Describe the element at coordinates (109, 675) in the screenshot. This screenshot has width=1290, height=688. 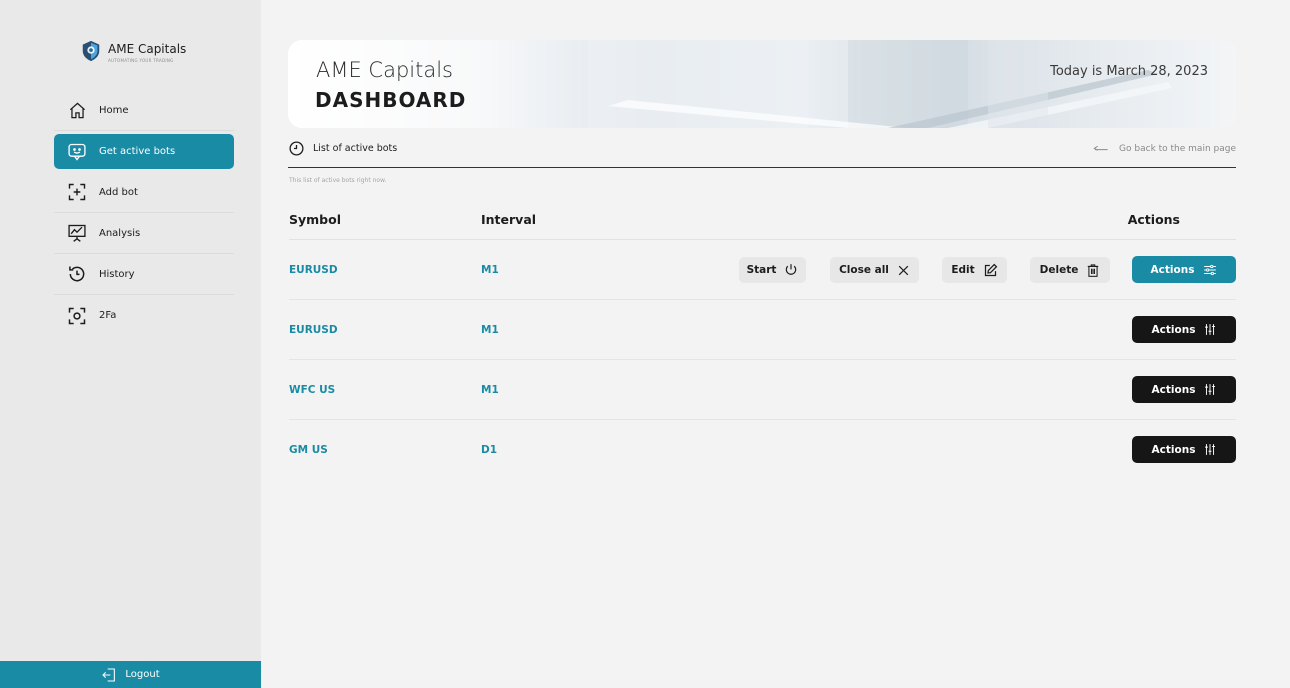
I see `logout-icon` at that location.